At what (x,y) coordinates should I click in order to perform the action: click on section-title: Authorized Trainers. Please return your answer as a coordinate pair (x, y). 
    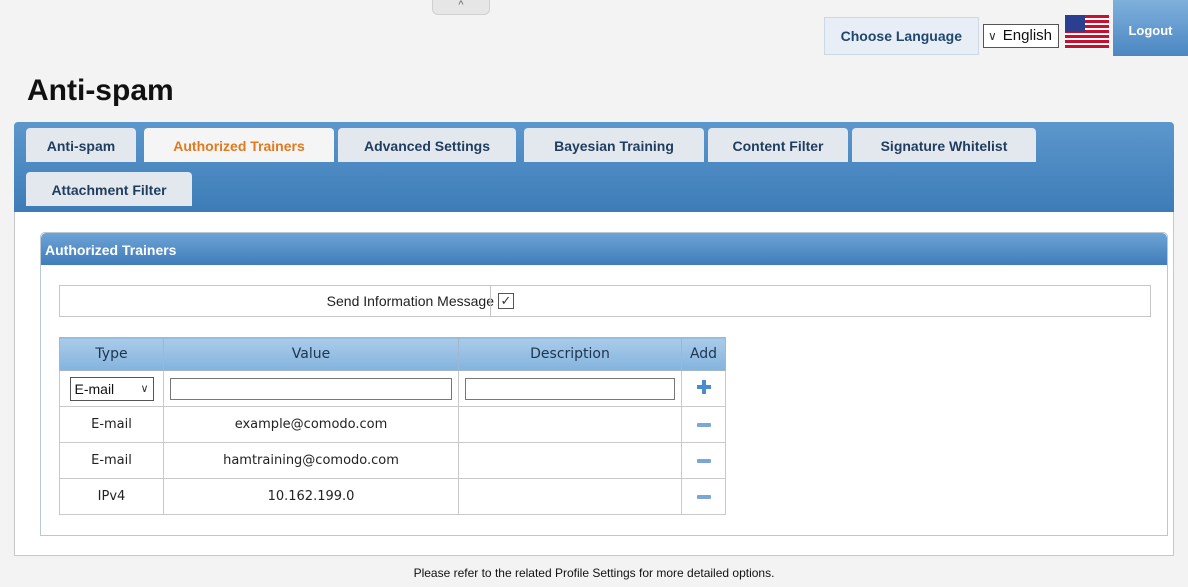
    Looking at the image, I should click on (604, 249).